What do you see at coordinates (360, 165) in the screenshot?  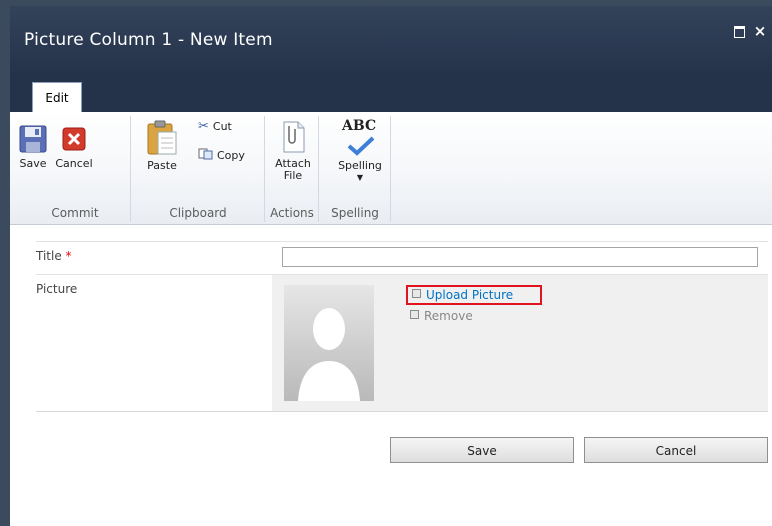 I see `spelling-label: Spelling` at bounding box center [360, 165].